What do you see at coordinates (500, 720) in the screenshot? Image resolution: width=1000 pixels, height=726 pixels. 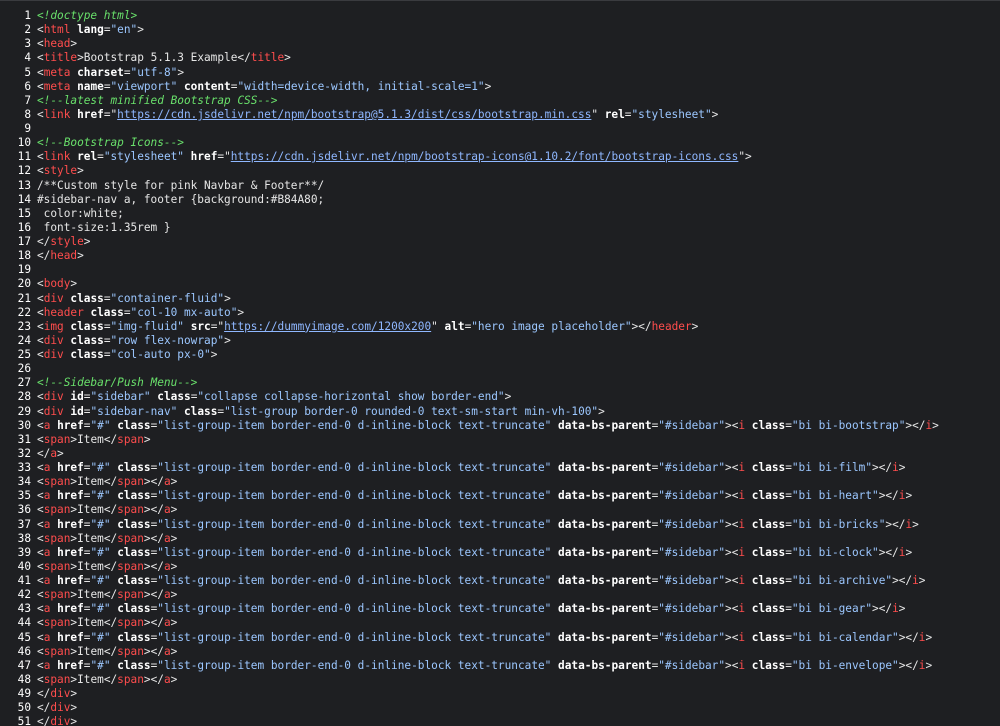 I see `code-line: 51 </div>` at bounding box center [500, 720].